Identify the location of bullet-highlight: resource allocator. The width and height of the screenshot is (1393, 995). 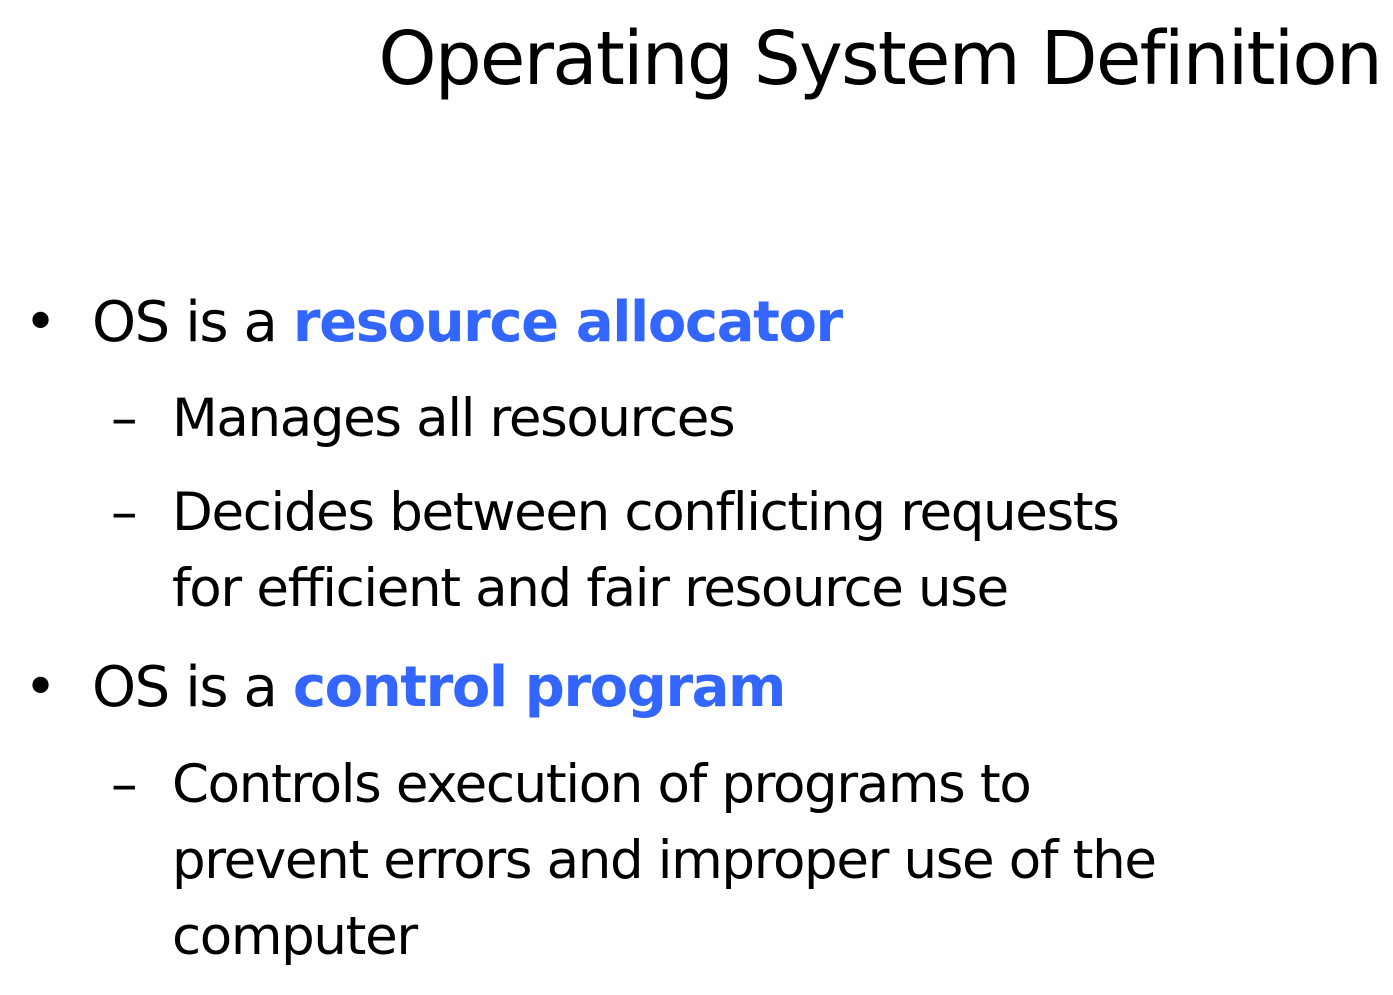
(567, 322).